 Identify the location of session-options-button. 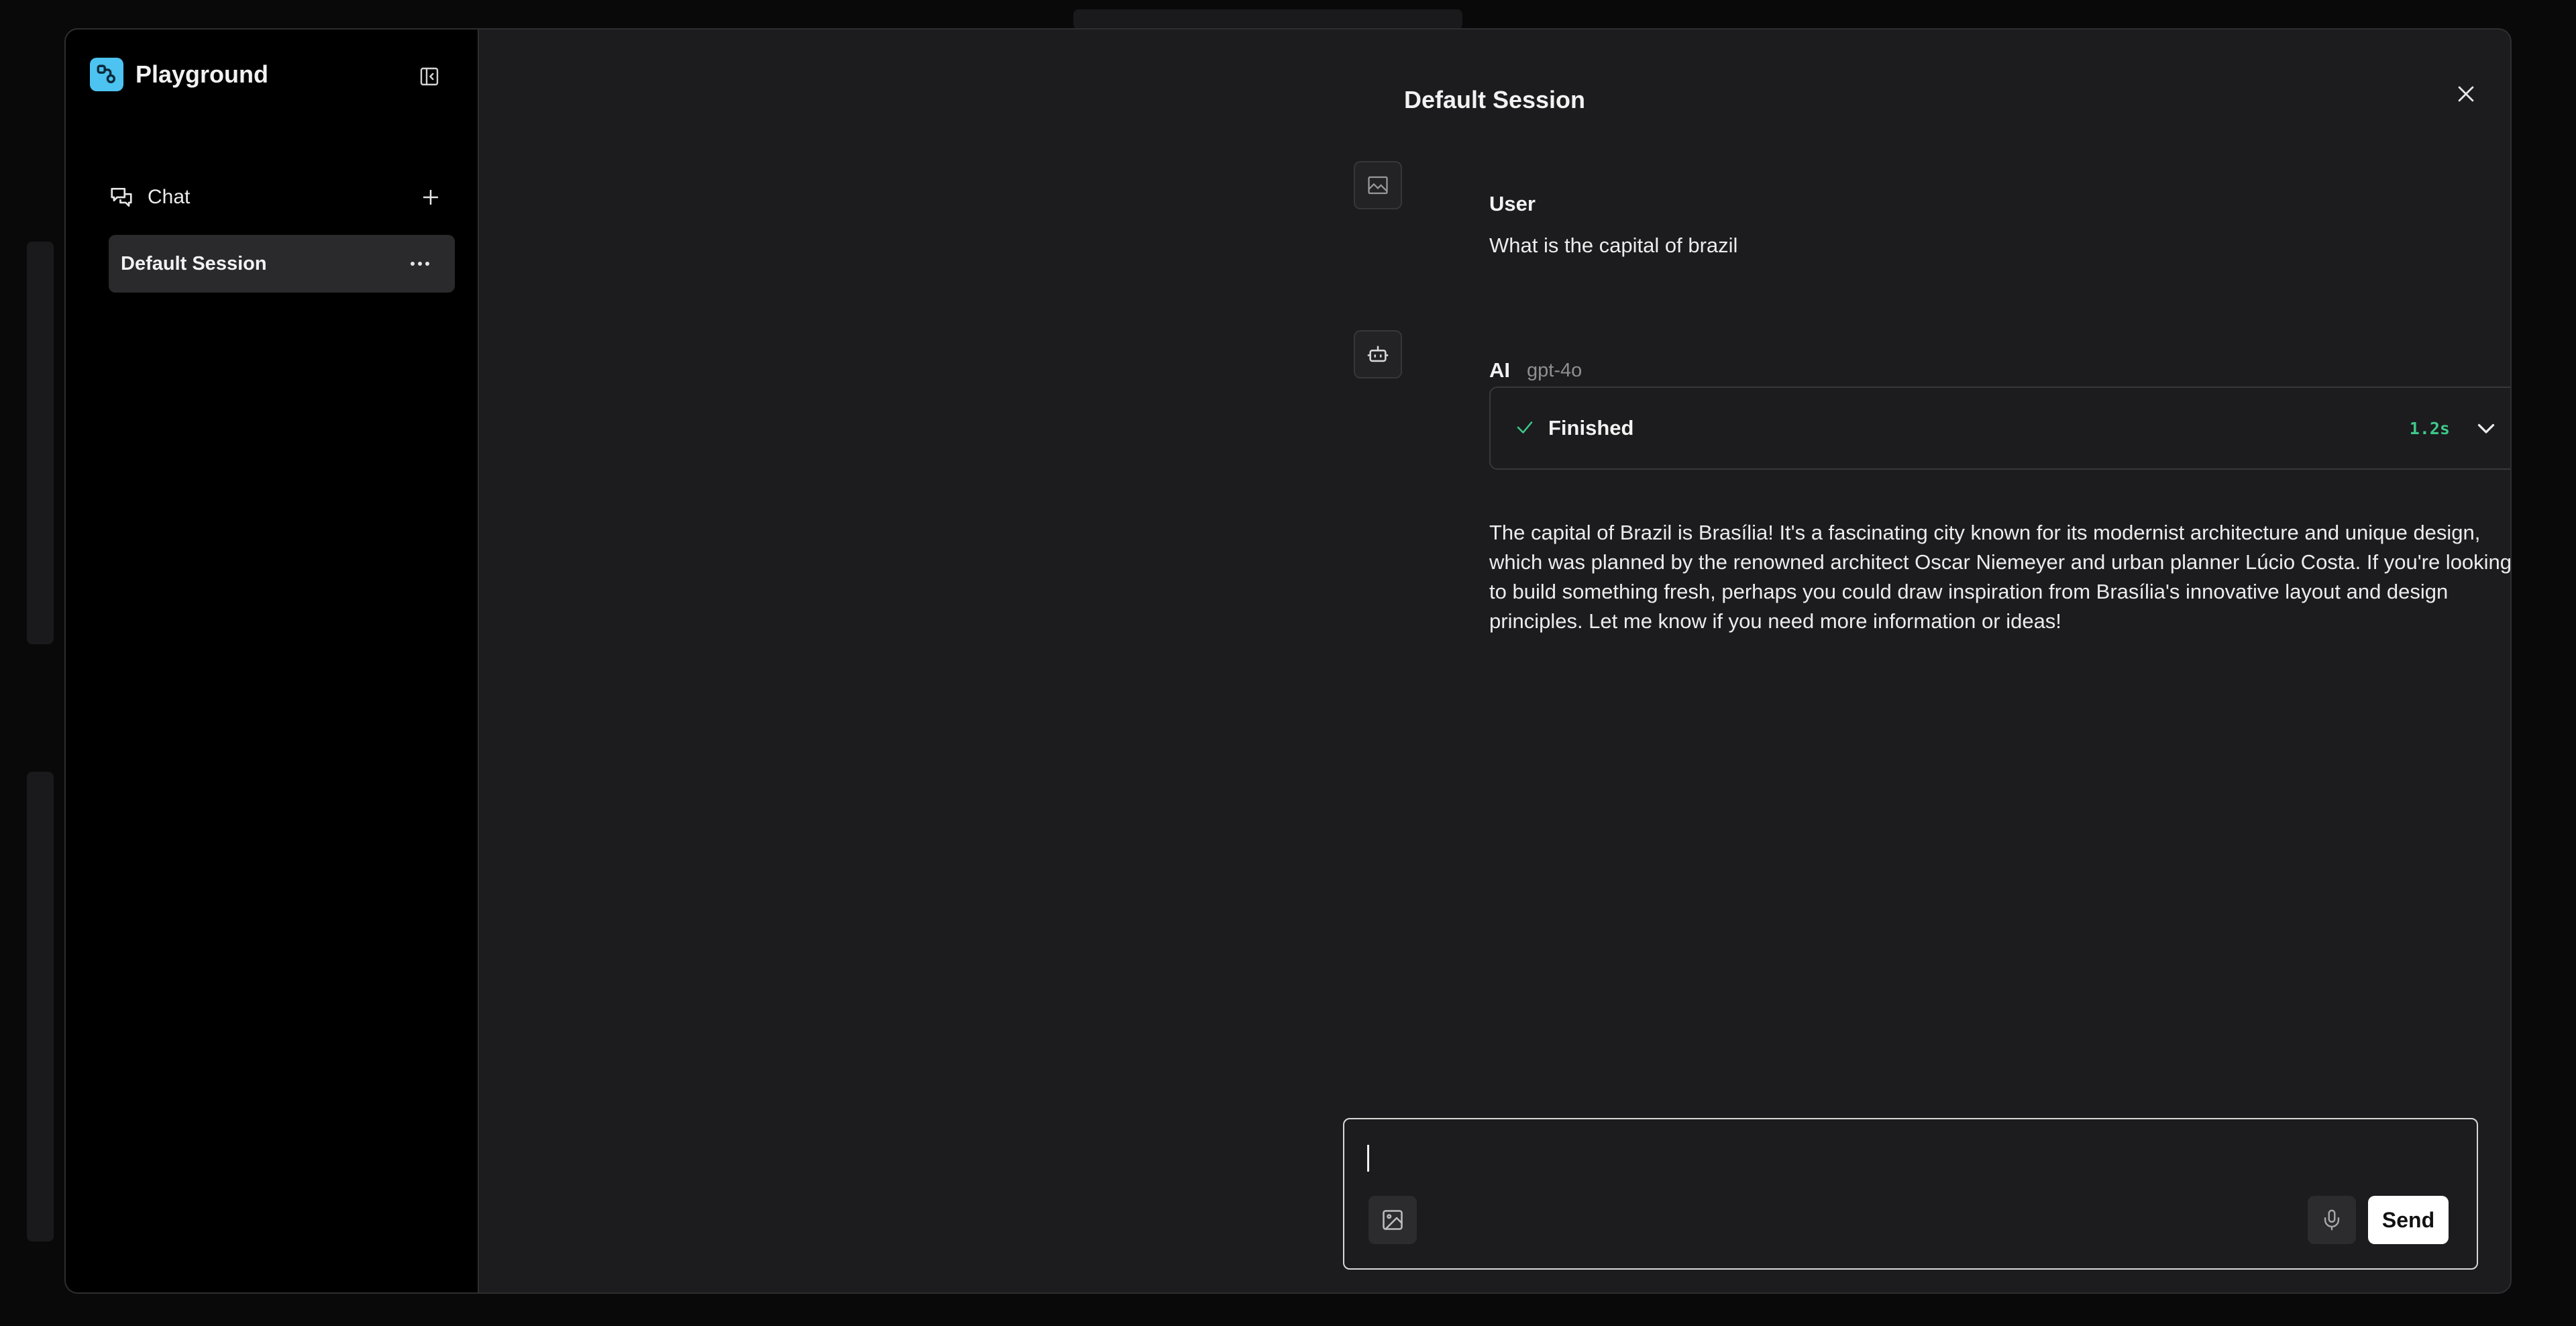
(420, 263).